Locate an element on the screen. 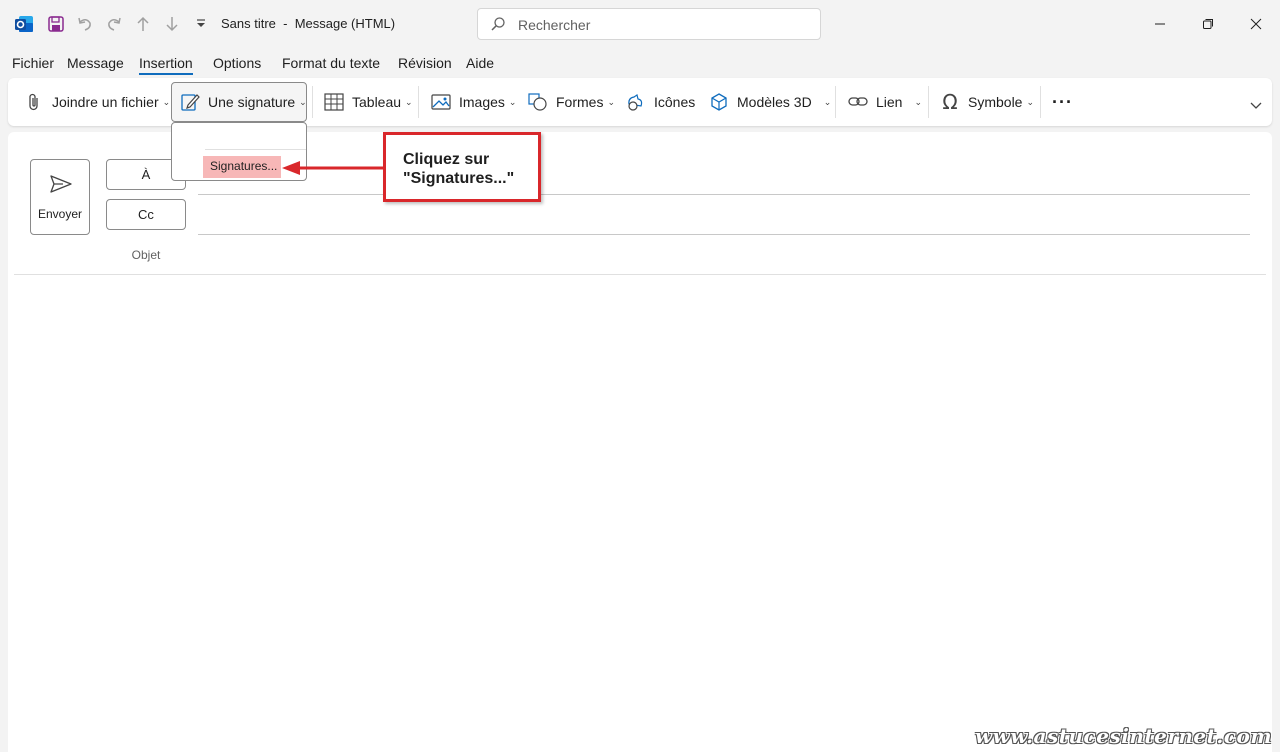 The height and width of the screenshot is (752, 1280). signature-button: Une signature ⌄ is located at coordinates (239, 102).